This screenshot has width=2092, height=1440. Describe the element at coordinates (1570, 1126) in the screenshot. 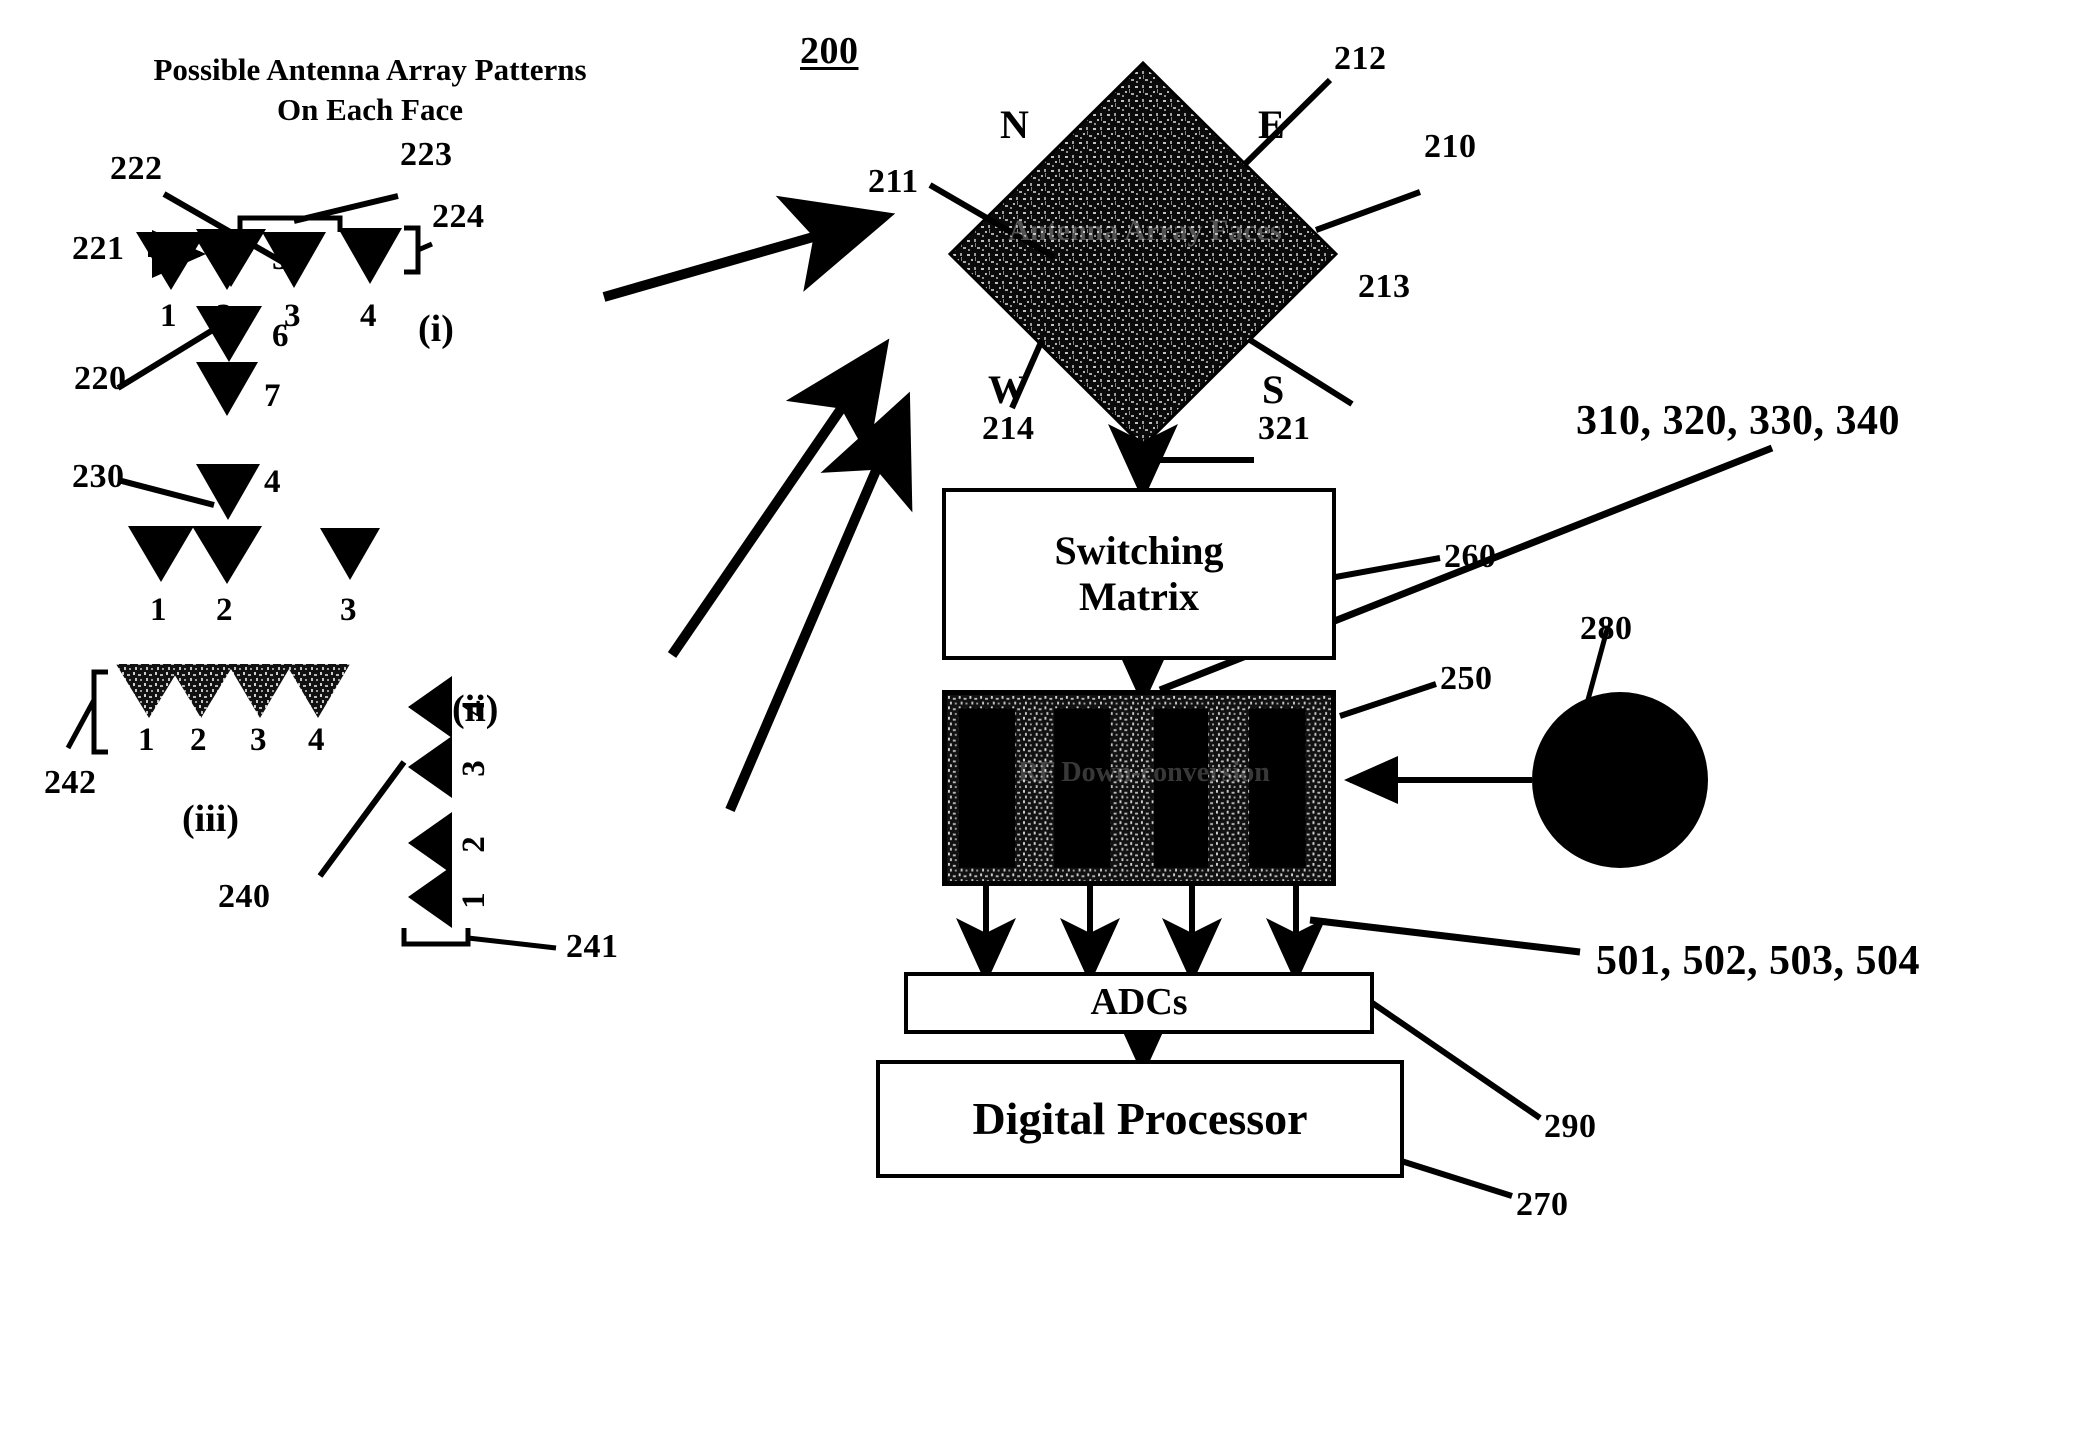

I see `ref-290: 290` at that location.